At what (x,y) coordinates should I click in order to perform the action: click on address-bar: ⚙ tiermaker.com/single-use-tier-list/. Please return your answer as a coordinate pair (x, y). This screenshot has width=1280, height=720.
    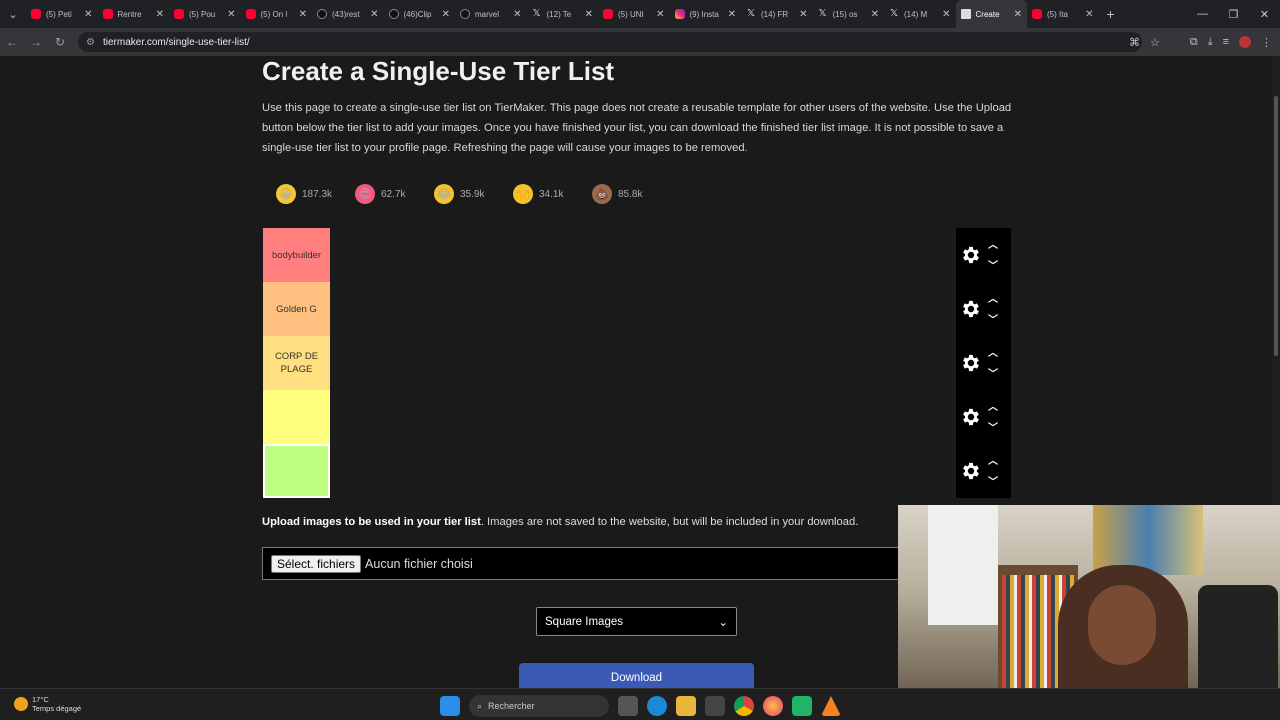
    Looking at the image, I should click on (610, 42).